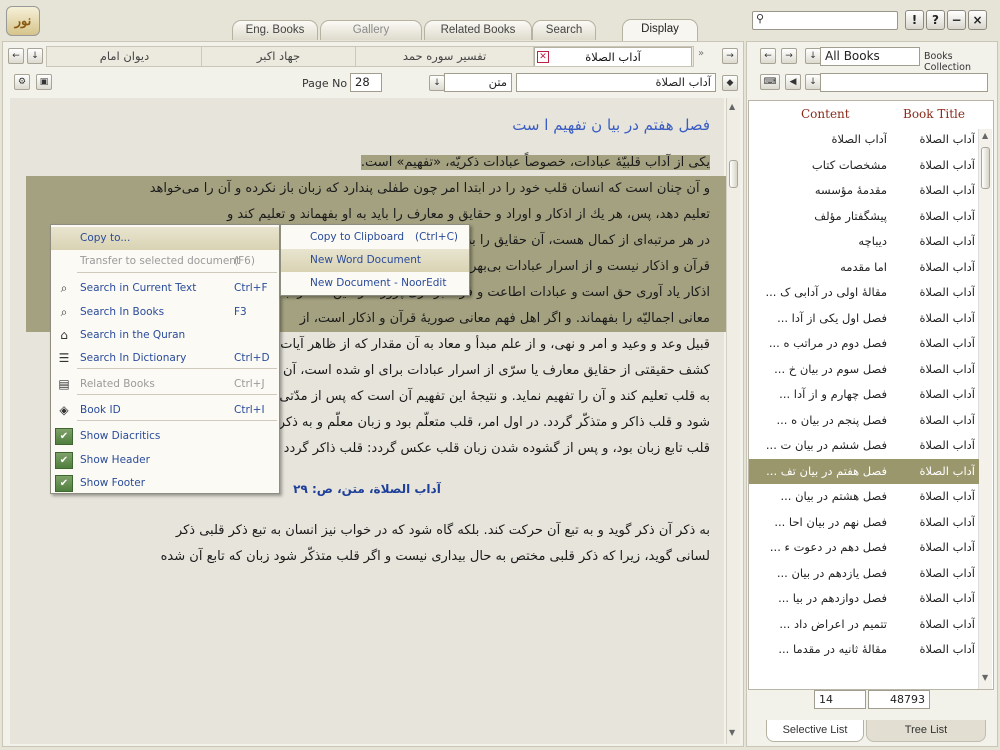  What do you see at coordinates (849, 164) in the screenshot?
I see `toc-content: مشخصات كتاب` at bounding box center [849, 164].